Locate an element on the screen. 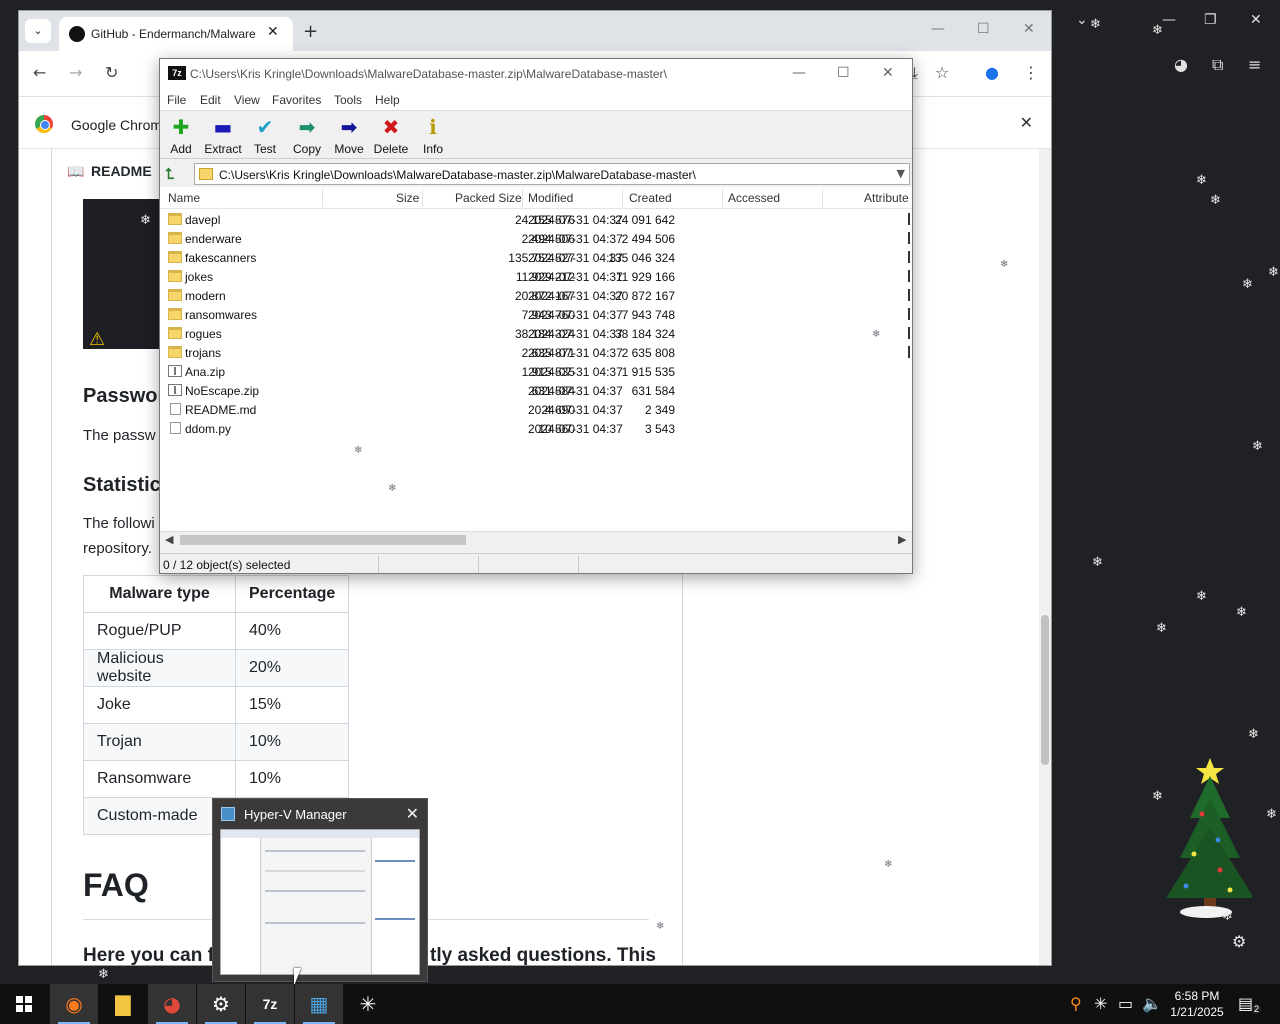  new-tab-button: + is located at coordinates (310, 31).